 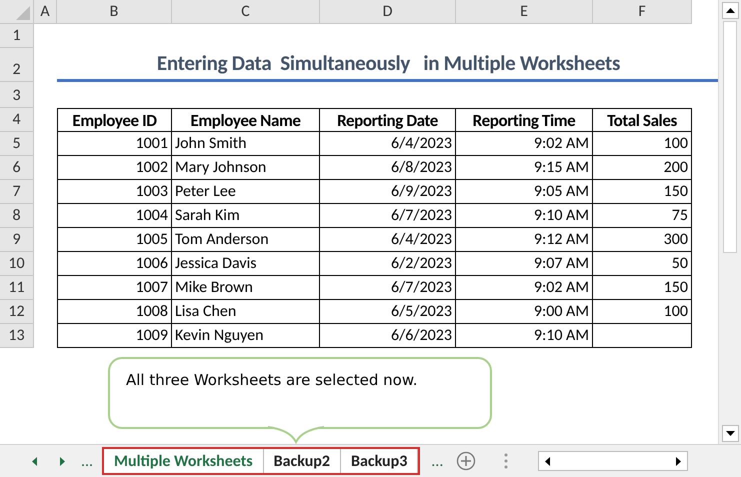 I want to click on column-heading: Employee Name, so click(x=246, y=120).